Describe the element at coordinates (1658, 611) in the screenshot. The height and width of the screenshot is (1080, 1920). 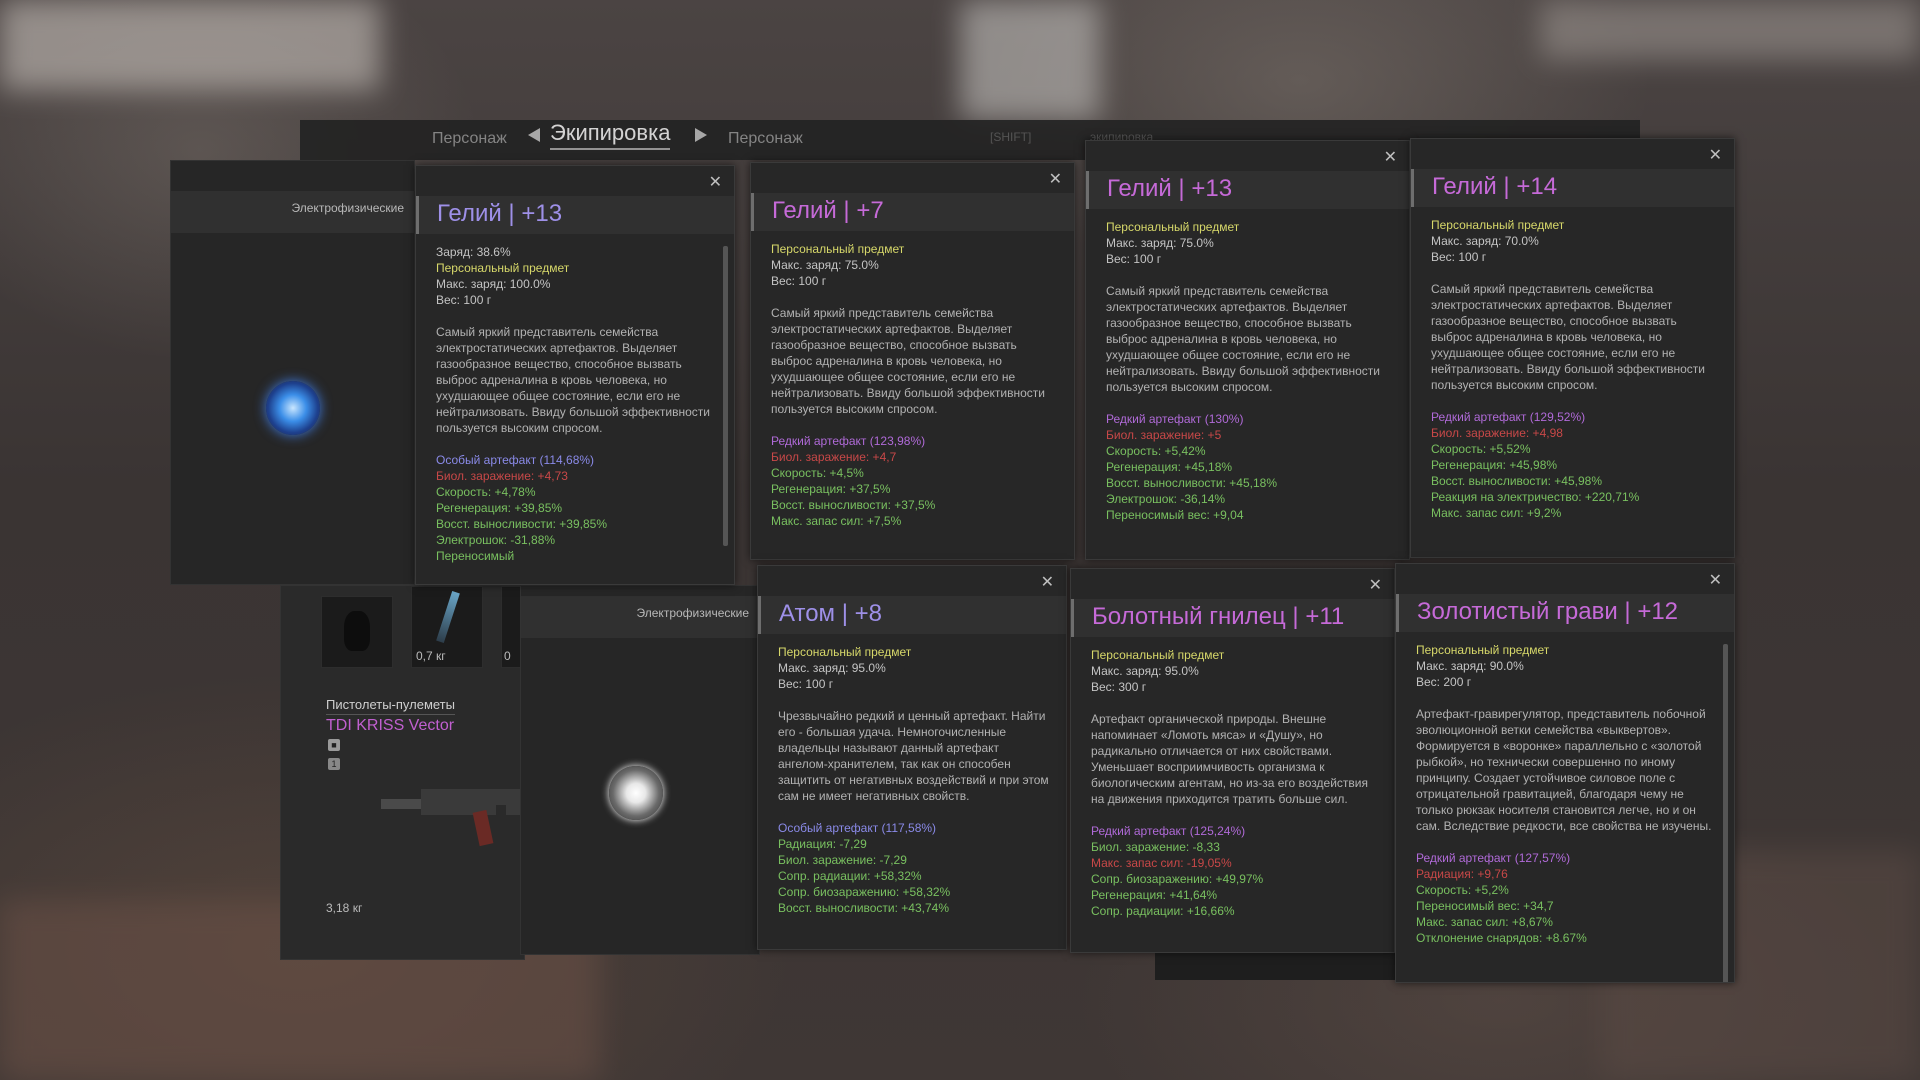
I see `artifact-level: +12` at that location.